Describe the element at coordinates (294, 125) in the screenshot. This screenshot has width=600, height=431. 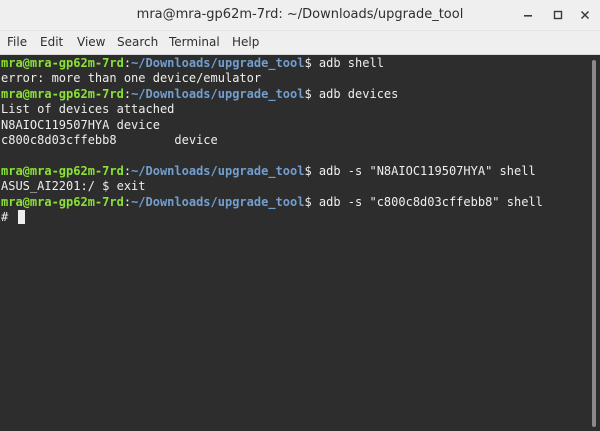
I see `output-line: N8AIOC119507HYA device` at that location.